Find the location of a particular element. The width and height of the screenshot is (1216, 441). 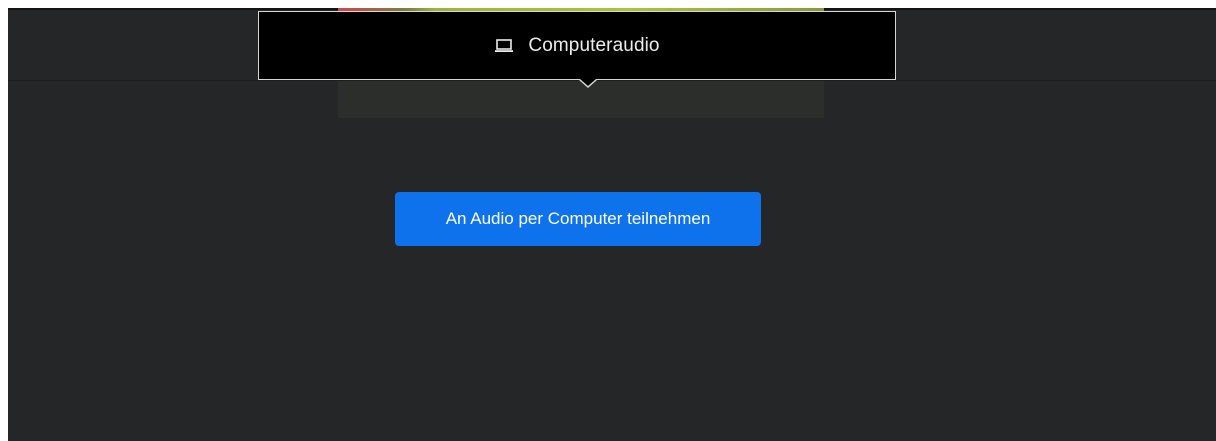

laptop-icon is located at coordinates (504, 46).